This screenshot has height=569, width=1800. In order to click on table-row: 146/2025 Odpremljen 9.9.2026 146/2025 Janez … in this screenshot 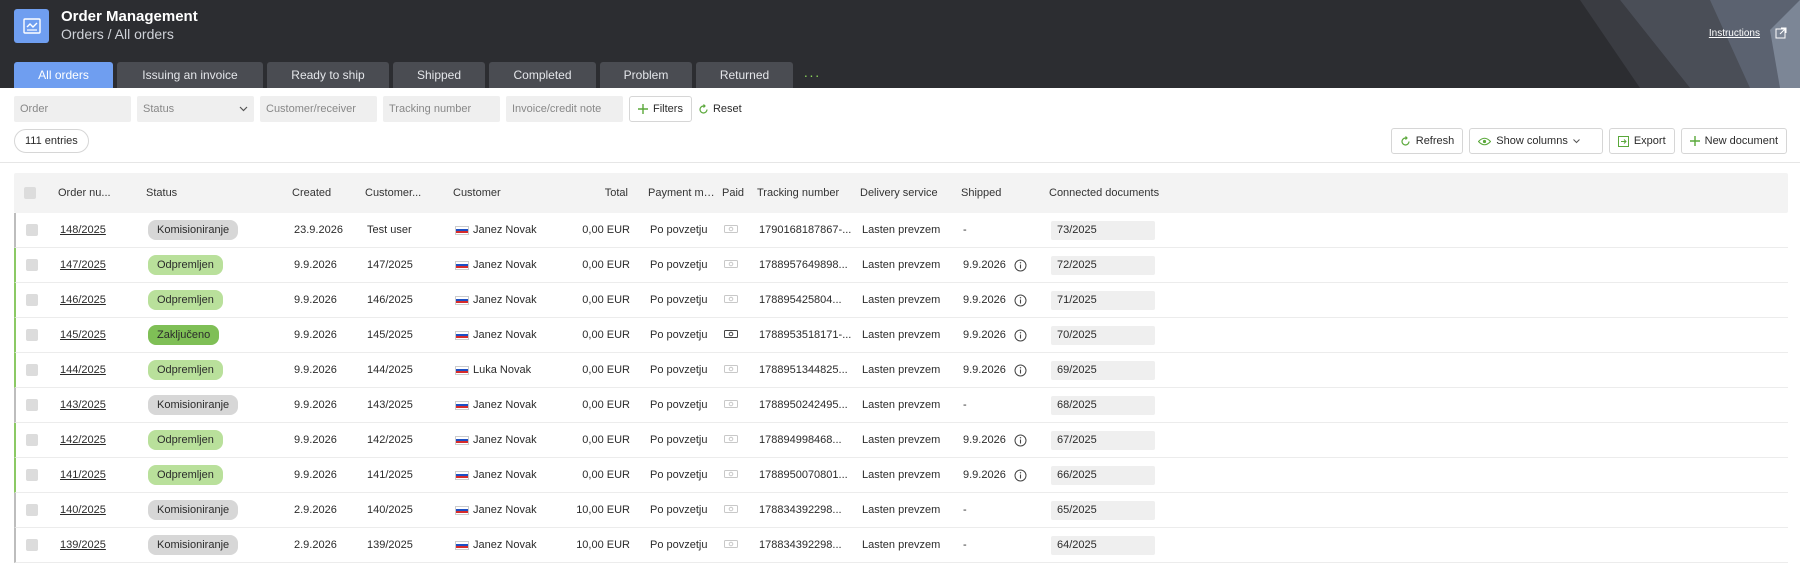, I will do `click(901, 300)`.